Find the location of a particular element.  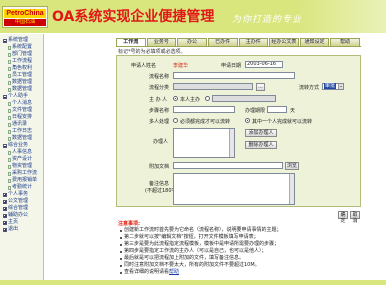

cancel-button: 取消 is located at coordinates (355, 217).